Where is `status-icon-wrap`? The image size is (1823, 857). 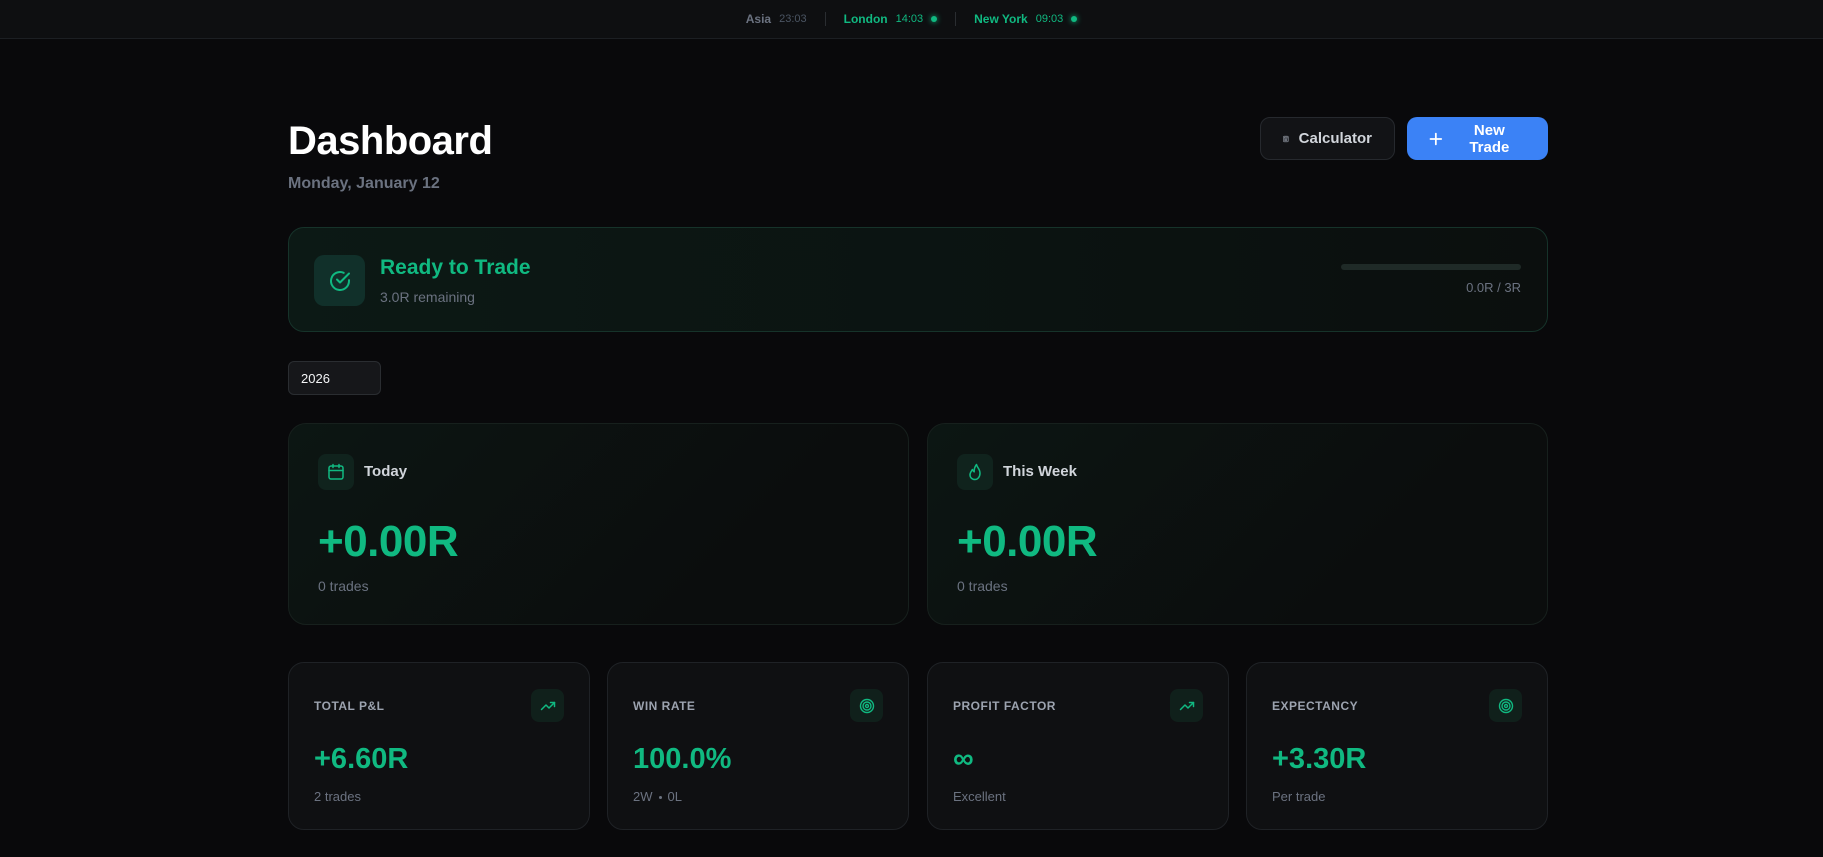
status-icon-wrap is located at coordinates (339, 280).